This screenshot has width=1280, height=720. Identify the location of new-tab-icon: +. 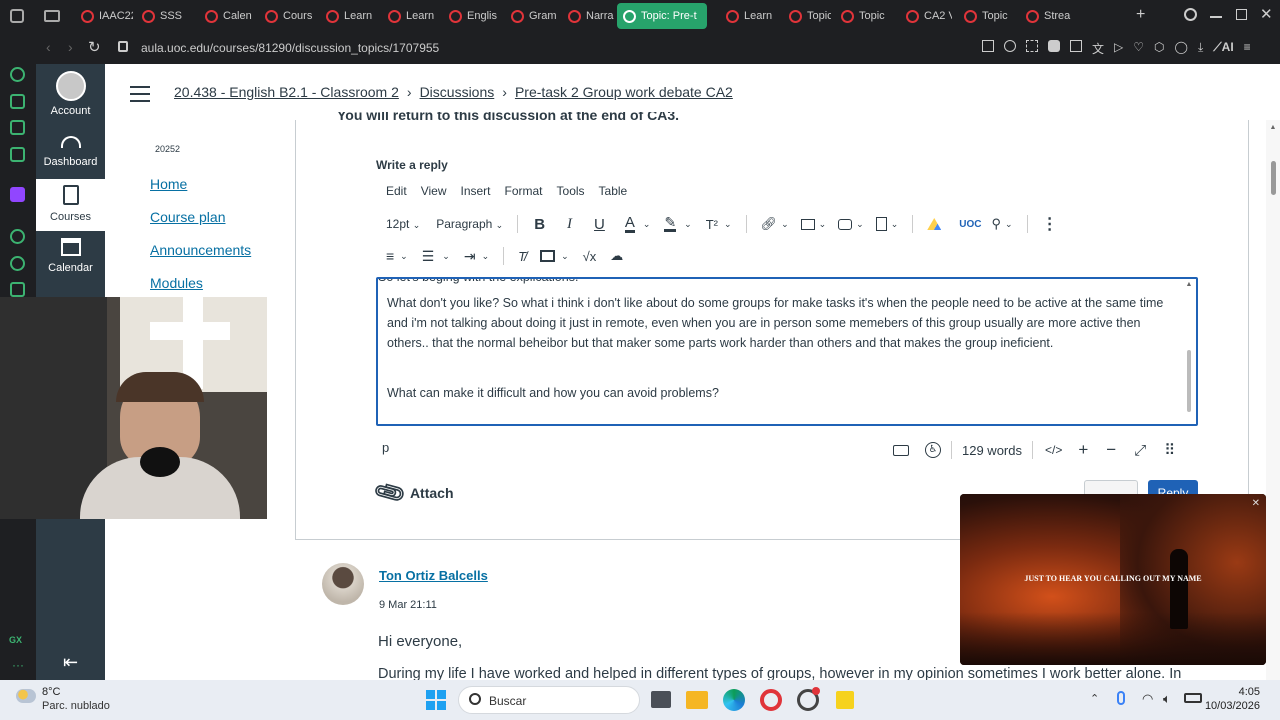
(1140, 15).